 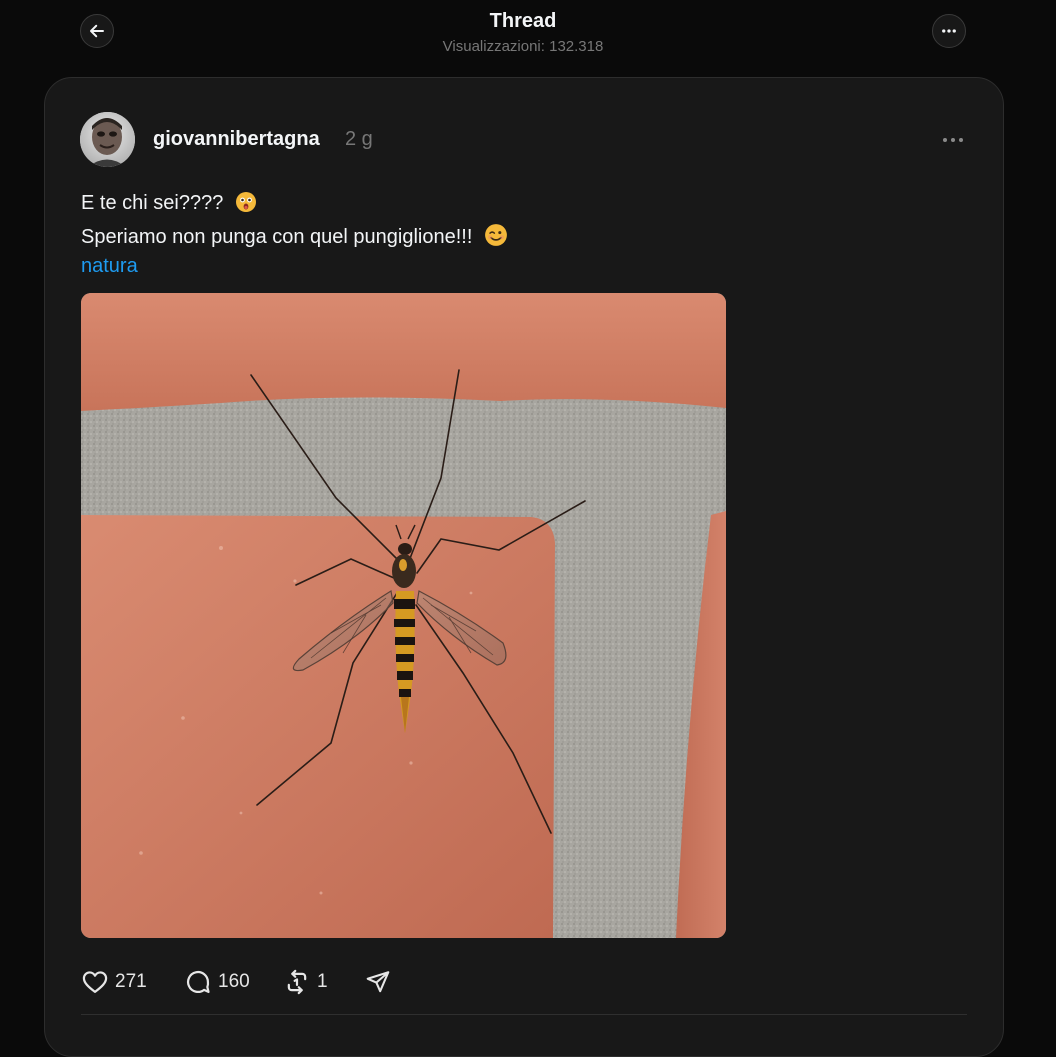 What do you see at coordinates (198, 982) in the screenshot?
I see `speech-bubble-icon` at bounding box center [198, 982].